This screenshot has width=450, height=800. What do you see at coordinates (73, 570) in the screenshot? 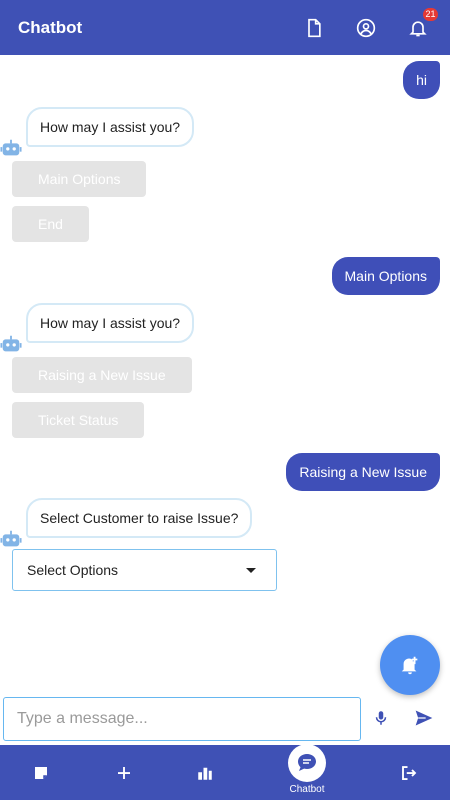
I see `select-value: Select Options` at bounding box center [73, 570].